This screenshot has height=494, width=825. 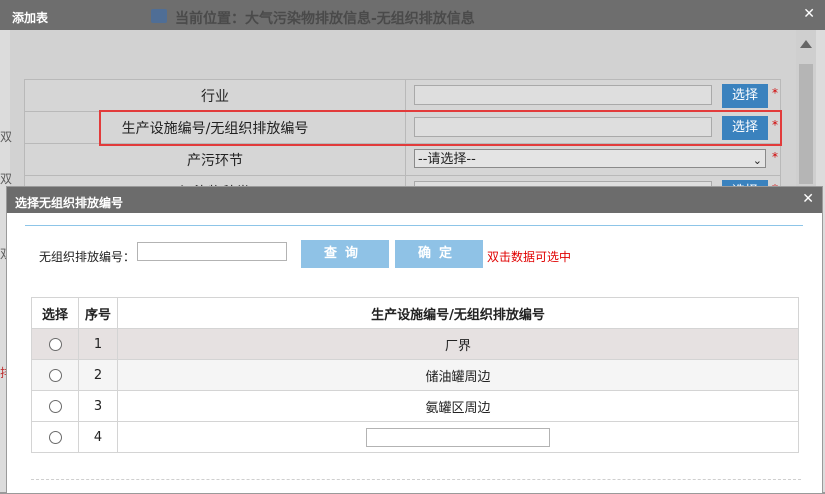 I want to click on inner-dialog-titlebar: 选择无组织排放编号 ✕, so click(x=414, y=200).